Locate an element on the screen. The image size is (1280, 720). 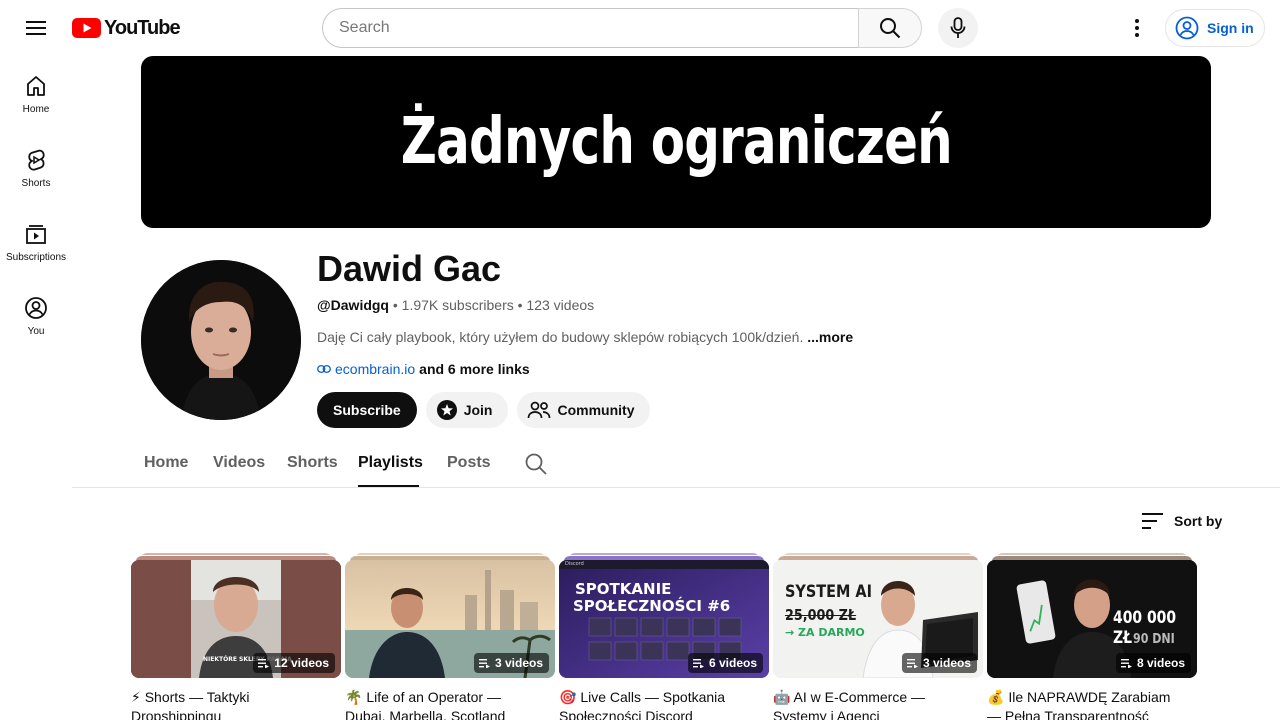
video-count-badge: 12 videos is located at coordinates (294, 663).